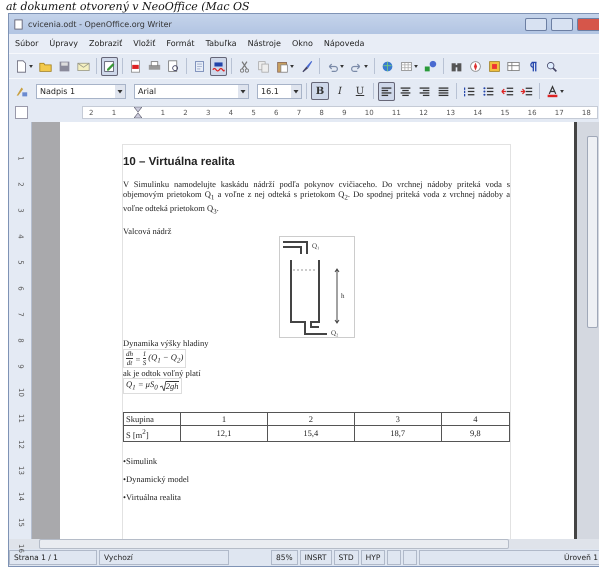 The width and height of the screenshot is (599, 567). What do you see at coordinates (109, 66) in the screenshot?
I see `pencil-document-icon` at bounding box center [109, 66].